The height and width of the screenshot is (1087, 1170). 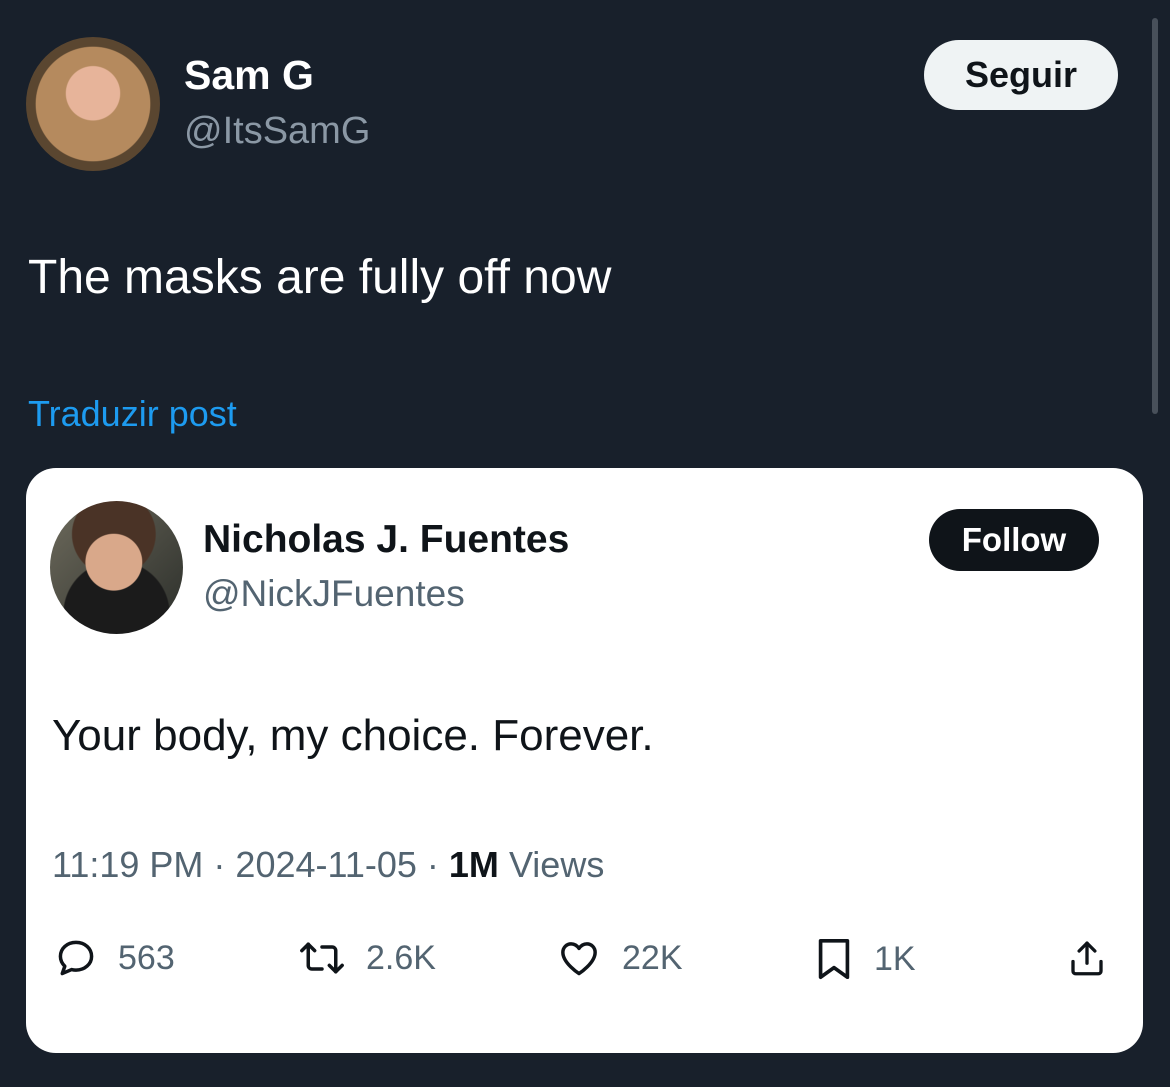 What do you see at coordinates (1021, 75) in the screenshot?
I see `follow-button: Seguir` at bounding box center [1021, 75].